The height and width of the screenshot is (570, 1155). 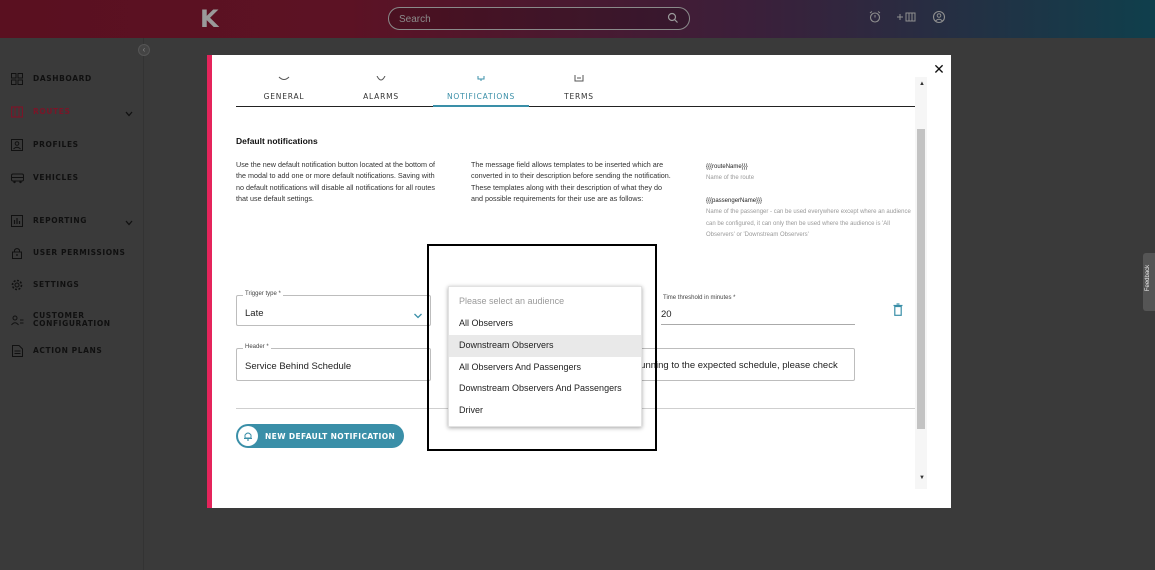 What do you see at coordinates (56, 177) in the screenshot?
I see `sidebar-item-label: VEHICLES` at bounding box center [56, 177].